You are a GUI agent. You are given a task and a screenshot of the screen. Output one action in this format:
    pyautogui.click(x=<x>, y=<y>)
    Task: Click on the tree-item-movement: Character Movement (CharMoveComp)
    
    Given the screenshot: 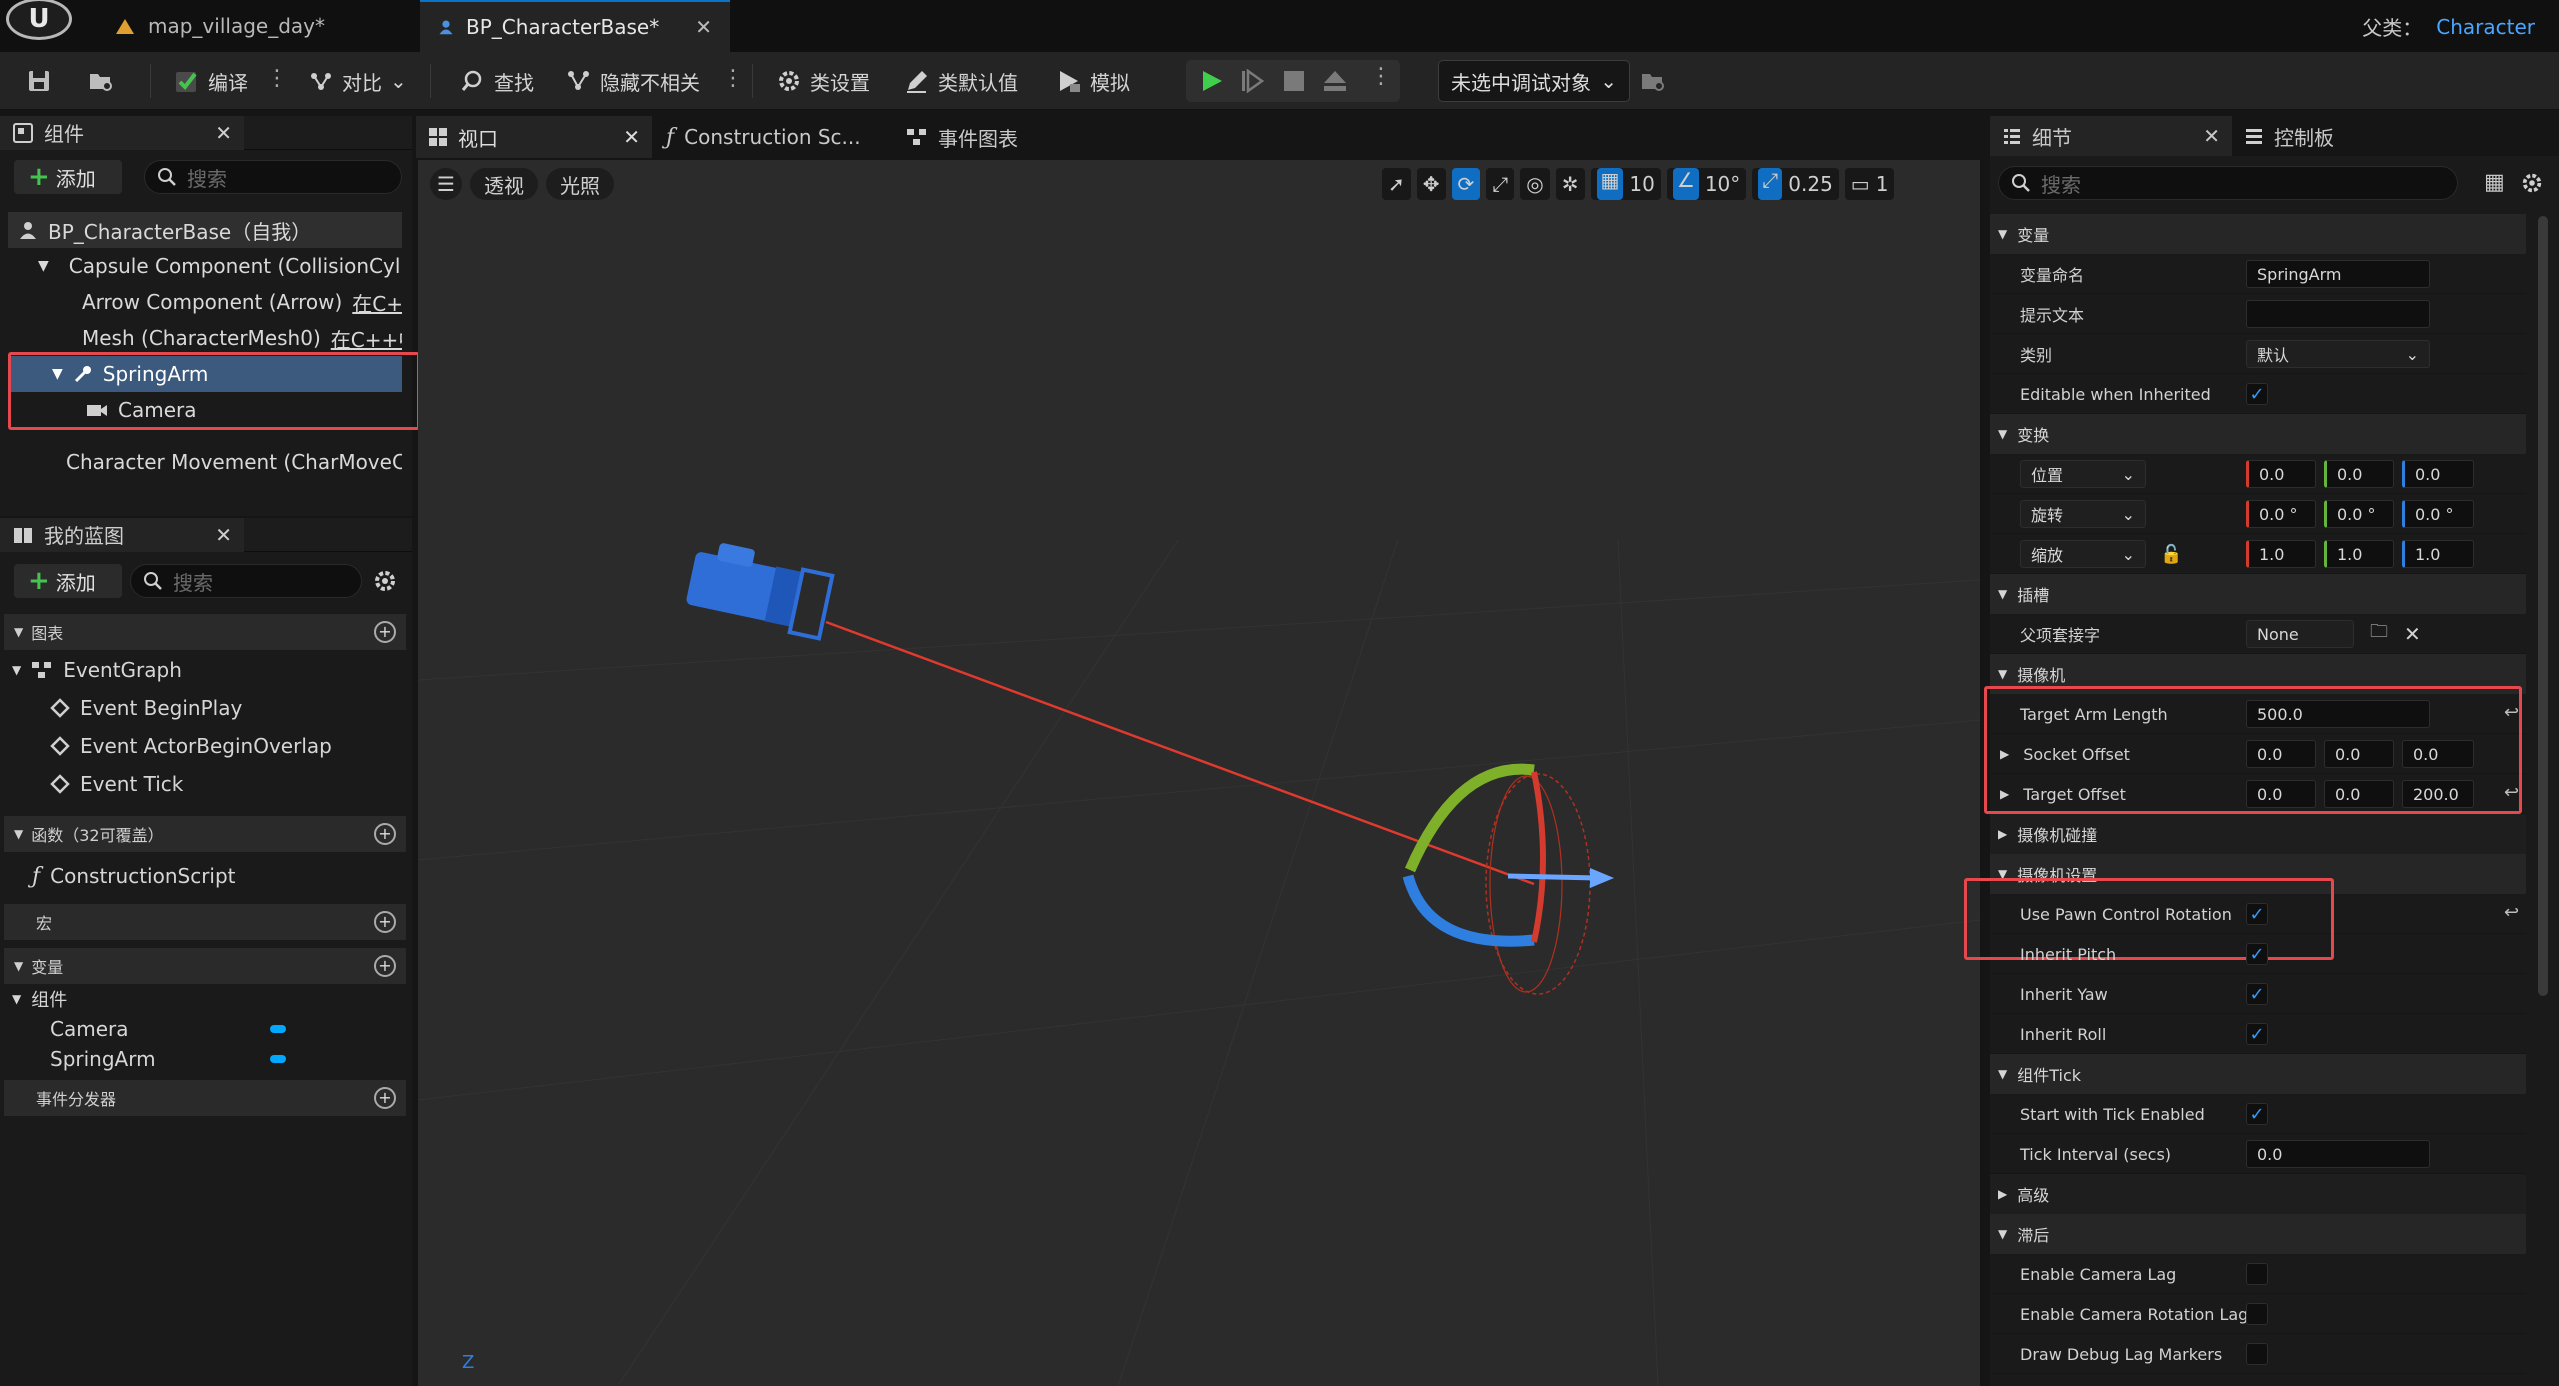 What is the action you would take?
    pyautogui.click(x=205, y=462)
    